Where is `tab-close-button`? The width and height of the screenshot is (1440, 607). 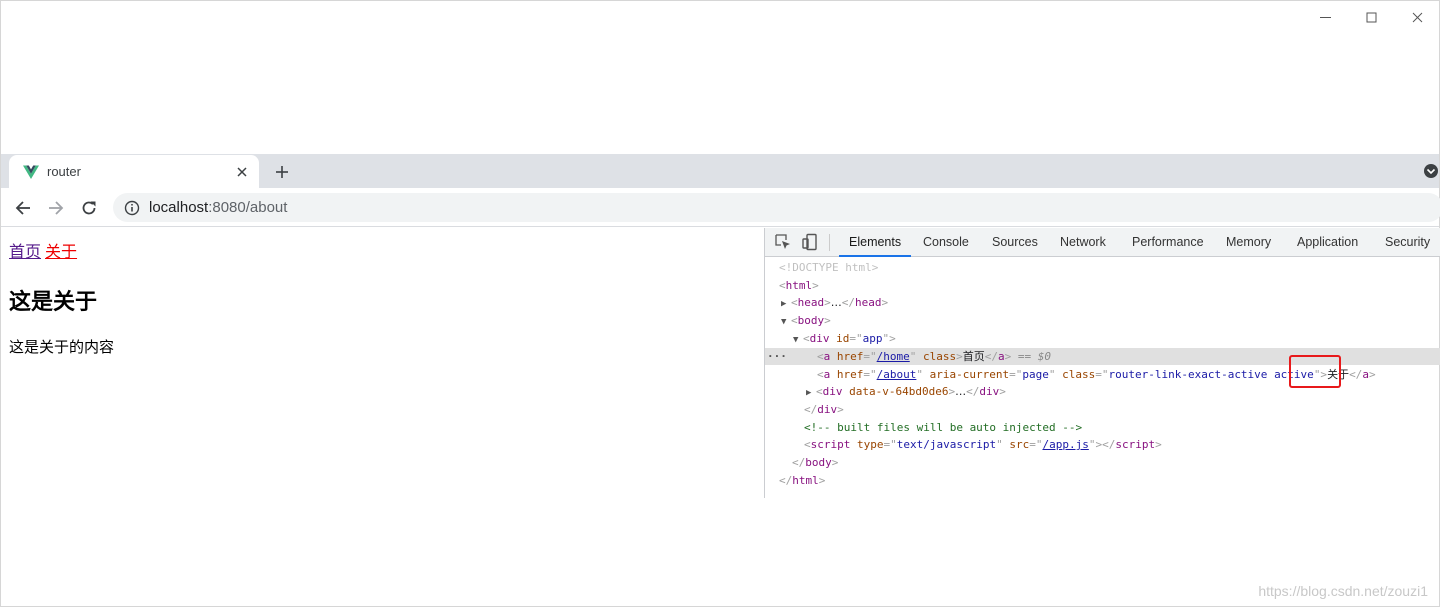
tab-close-button is located at coordinates (242, 172).